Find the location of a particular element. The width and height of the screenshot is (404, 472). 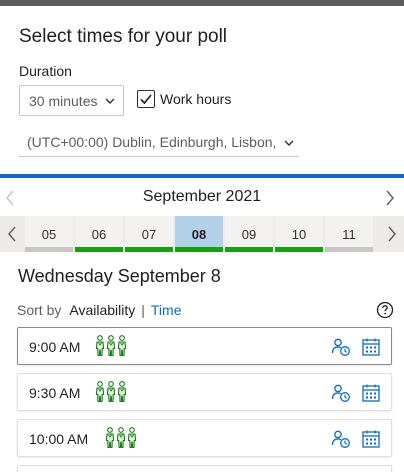

day-label: 08 is located at coordinates (199, 234).